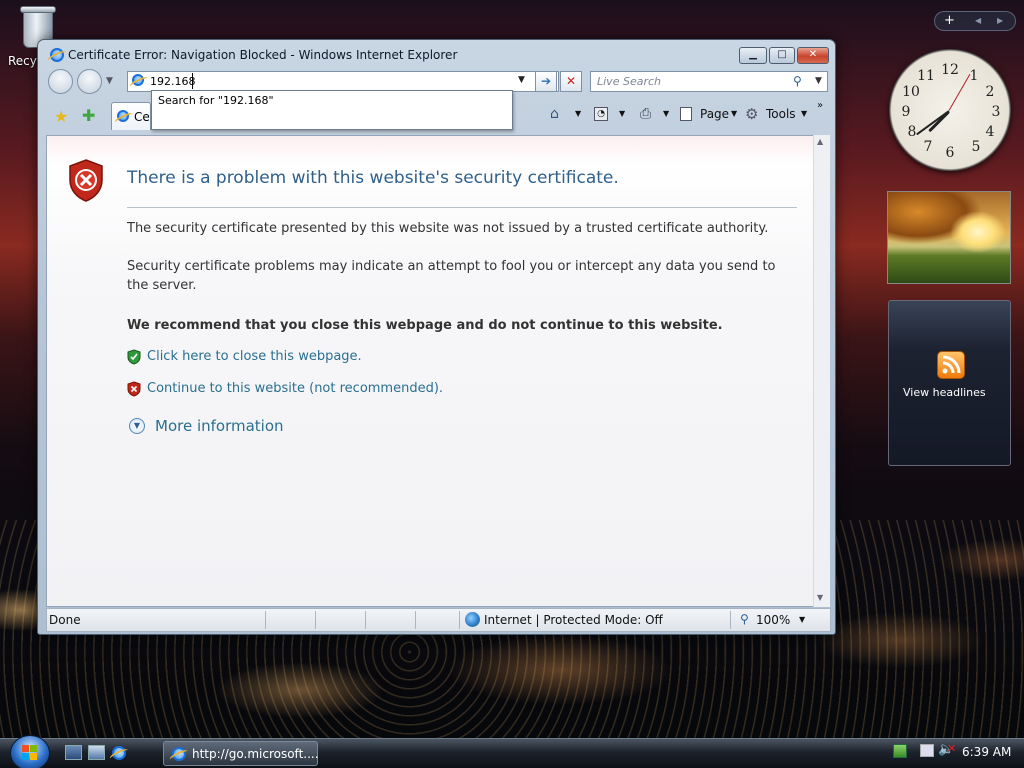 Image resolution: width=1024 pixels, height=768 pixels. What do you see at coordinates (472, 619) in the screenshot?
I see `internet-globe-icon` at bounding box center [472, 619].